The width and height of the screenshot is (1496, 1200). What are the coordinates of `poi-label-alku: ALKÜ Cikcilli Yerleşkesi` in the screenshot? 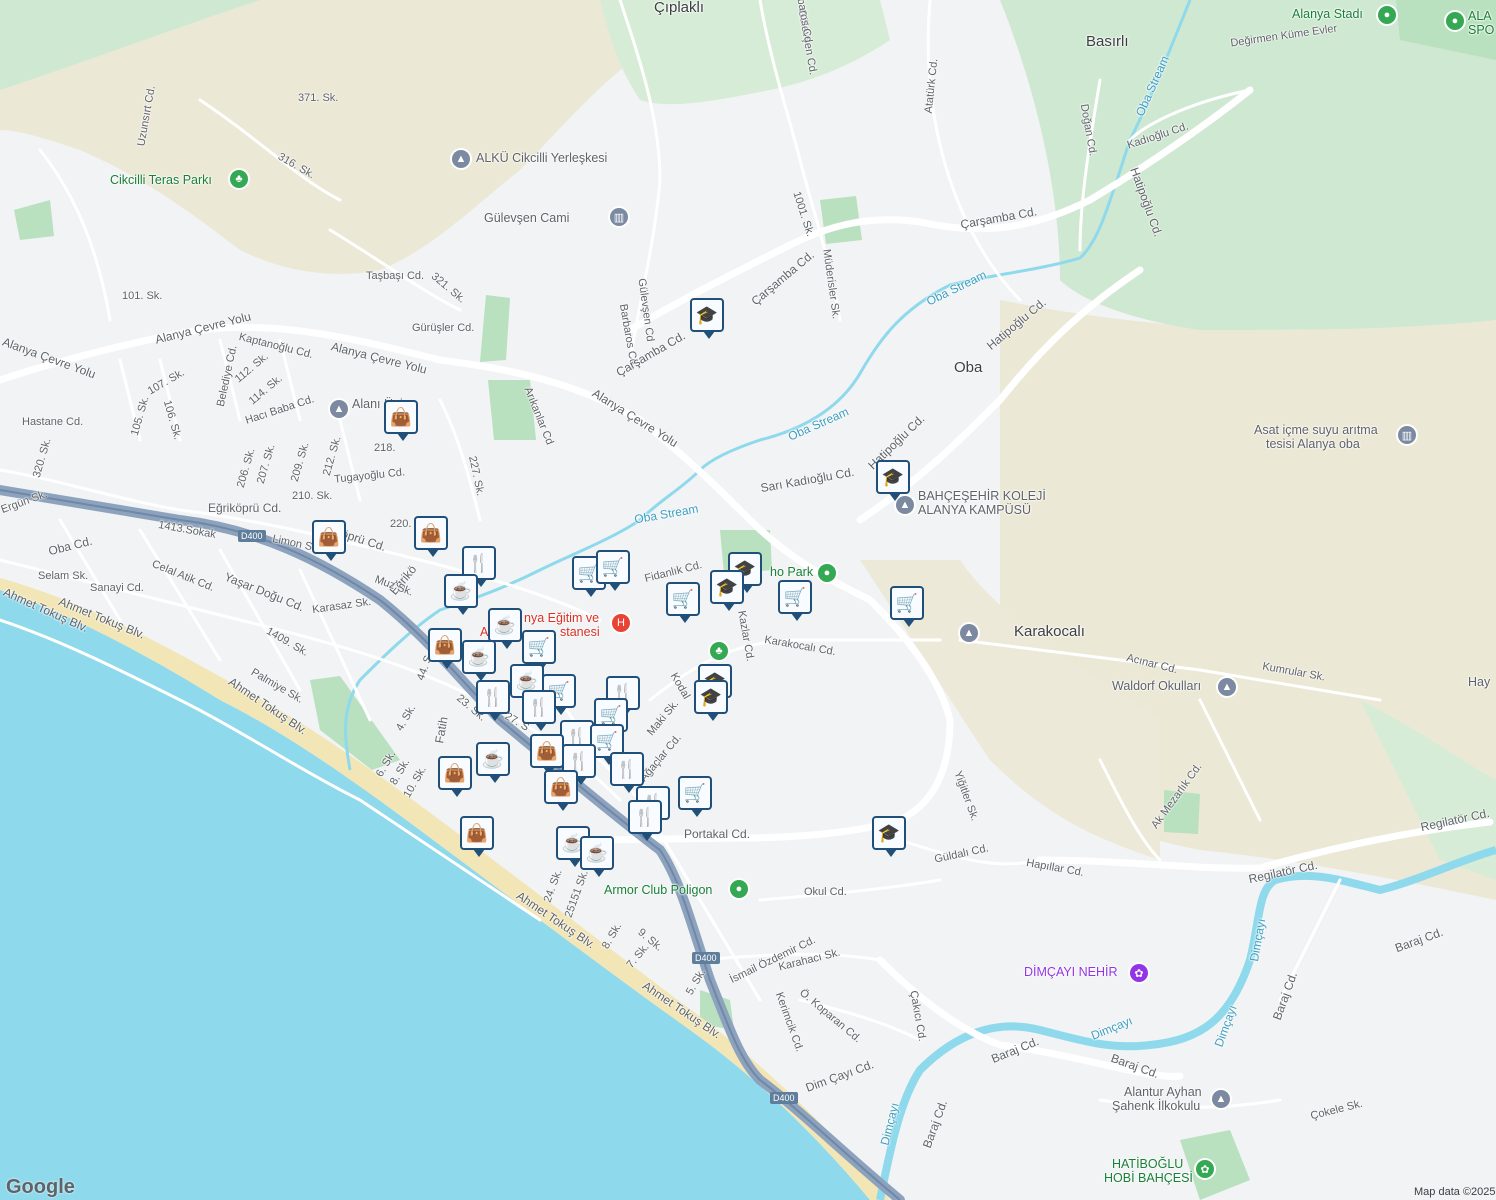 It's located at (541, 158).